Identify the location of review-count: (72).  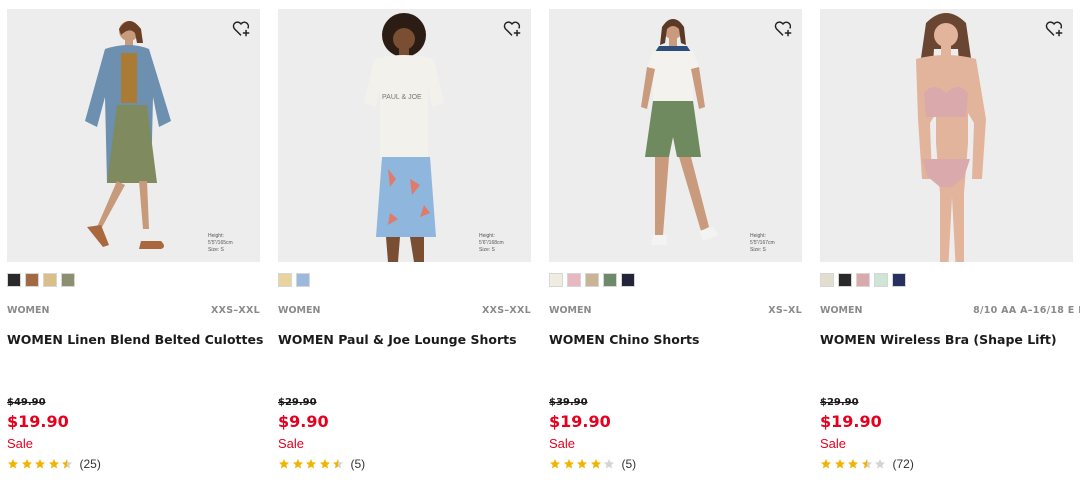
(903, 464).